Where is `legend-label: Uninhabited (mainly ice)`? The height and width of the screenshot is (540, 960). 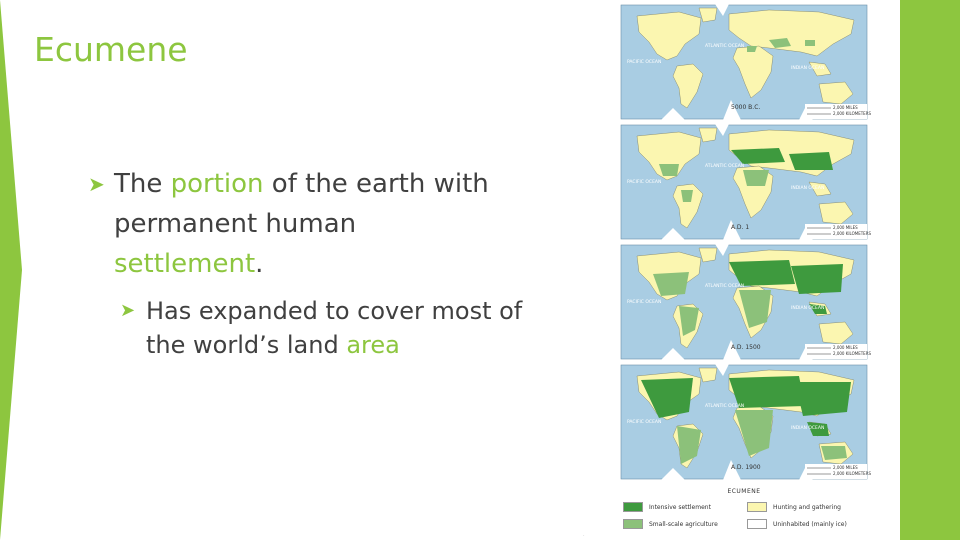 legend-label: Uninhabited (mainly ice) is located at coordinates (810, 524).